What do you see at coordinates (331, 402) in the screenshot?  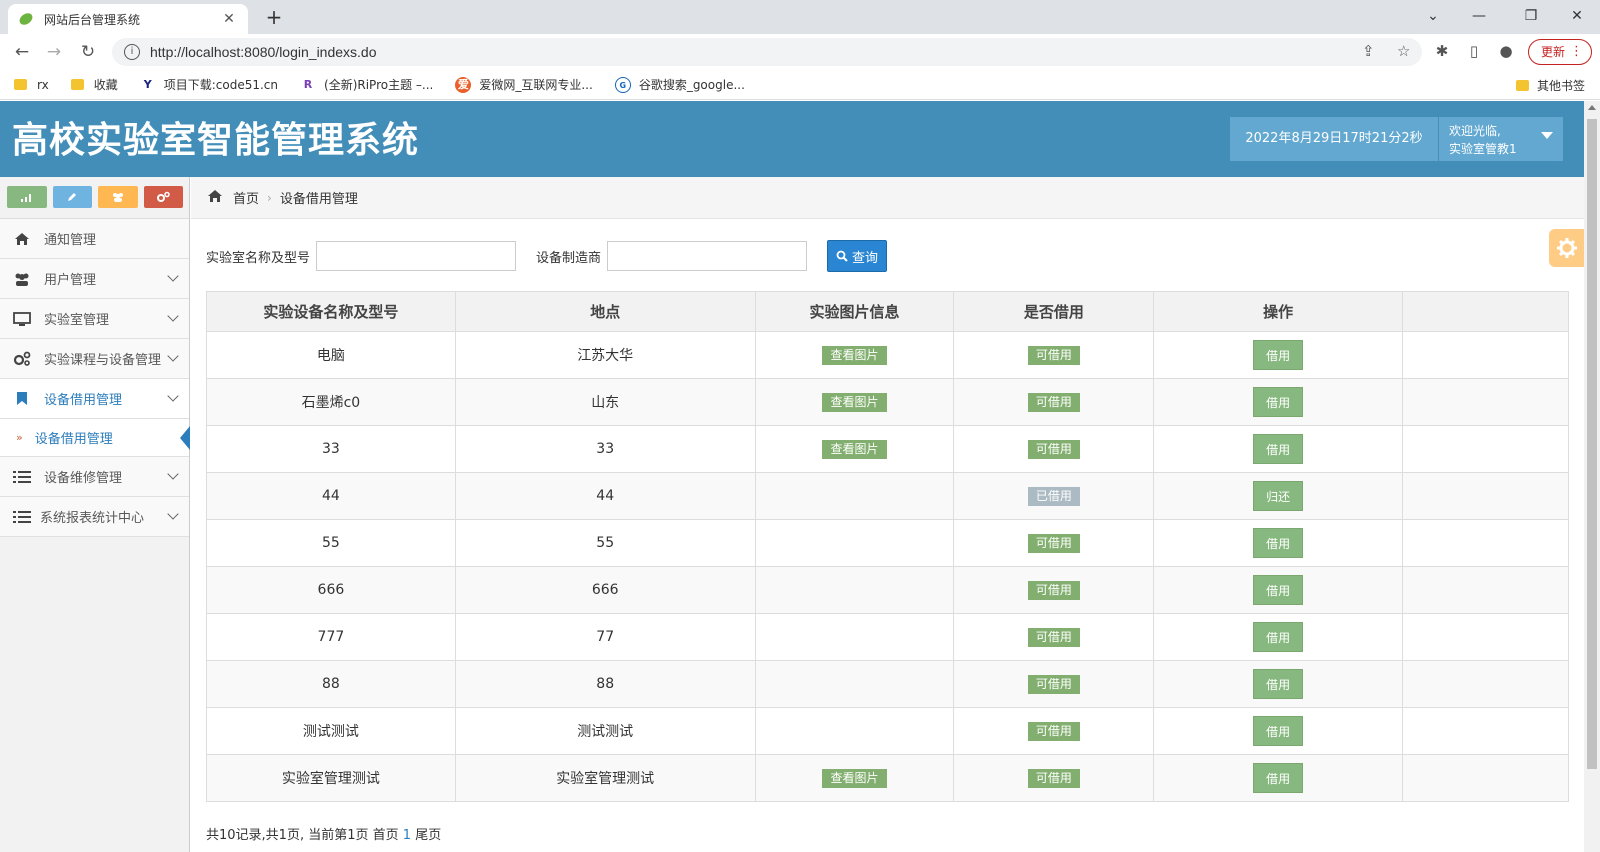 I see `cell-device-name: 石墨烯c0` at bounding box center [331, 402].